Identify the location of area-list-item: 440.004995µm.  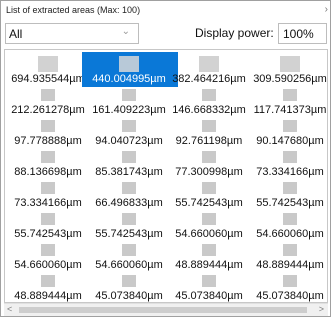
(130, 70).